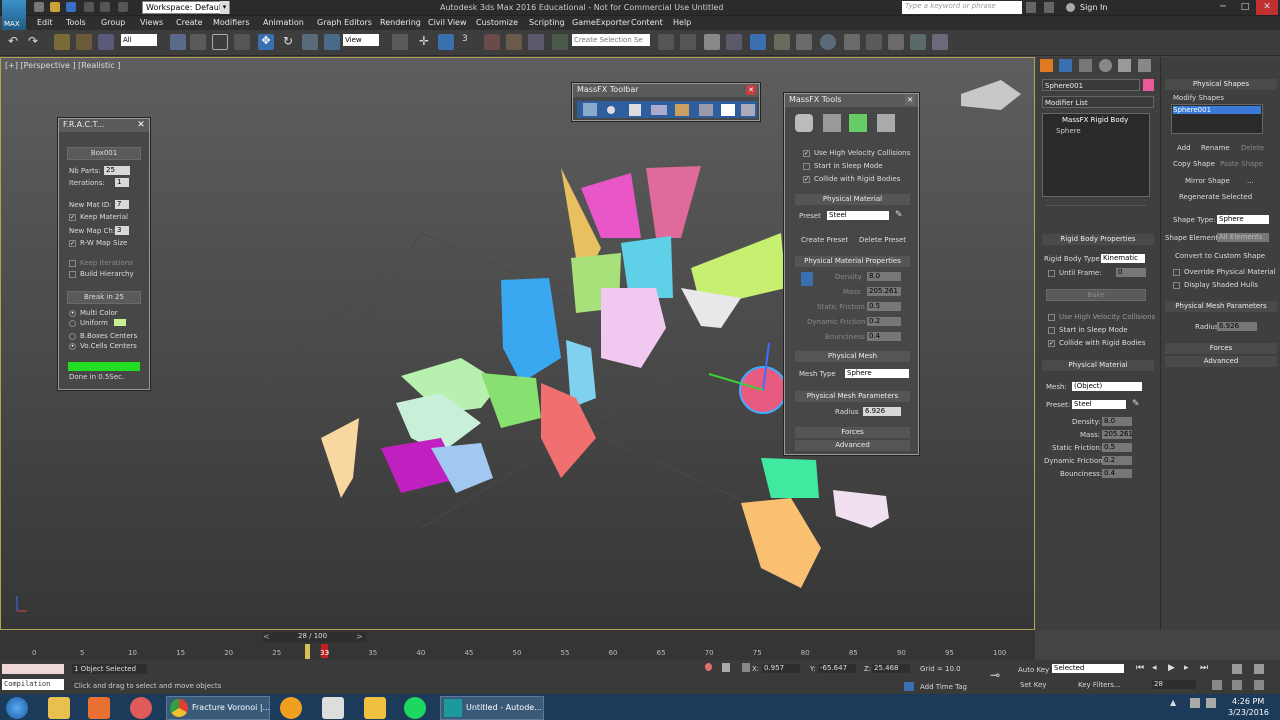 Image resolution: width=1280 pixels, height=720 pixels. I want to click on maximize-button: □, so click(1245, 7).